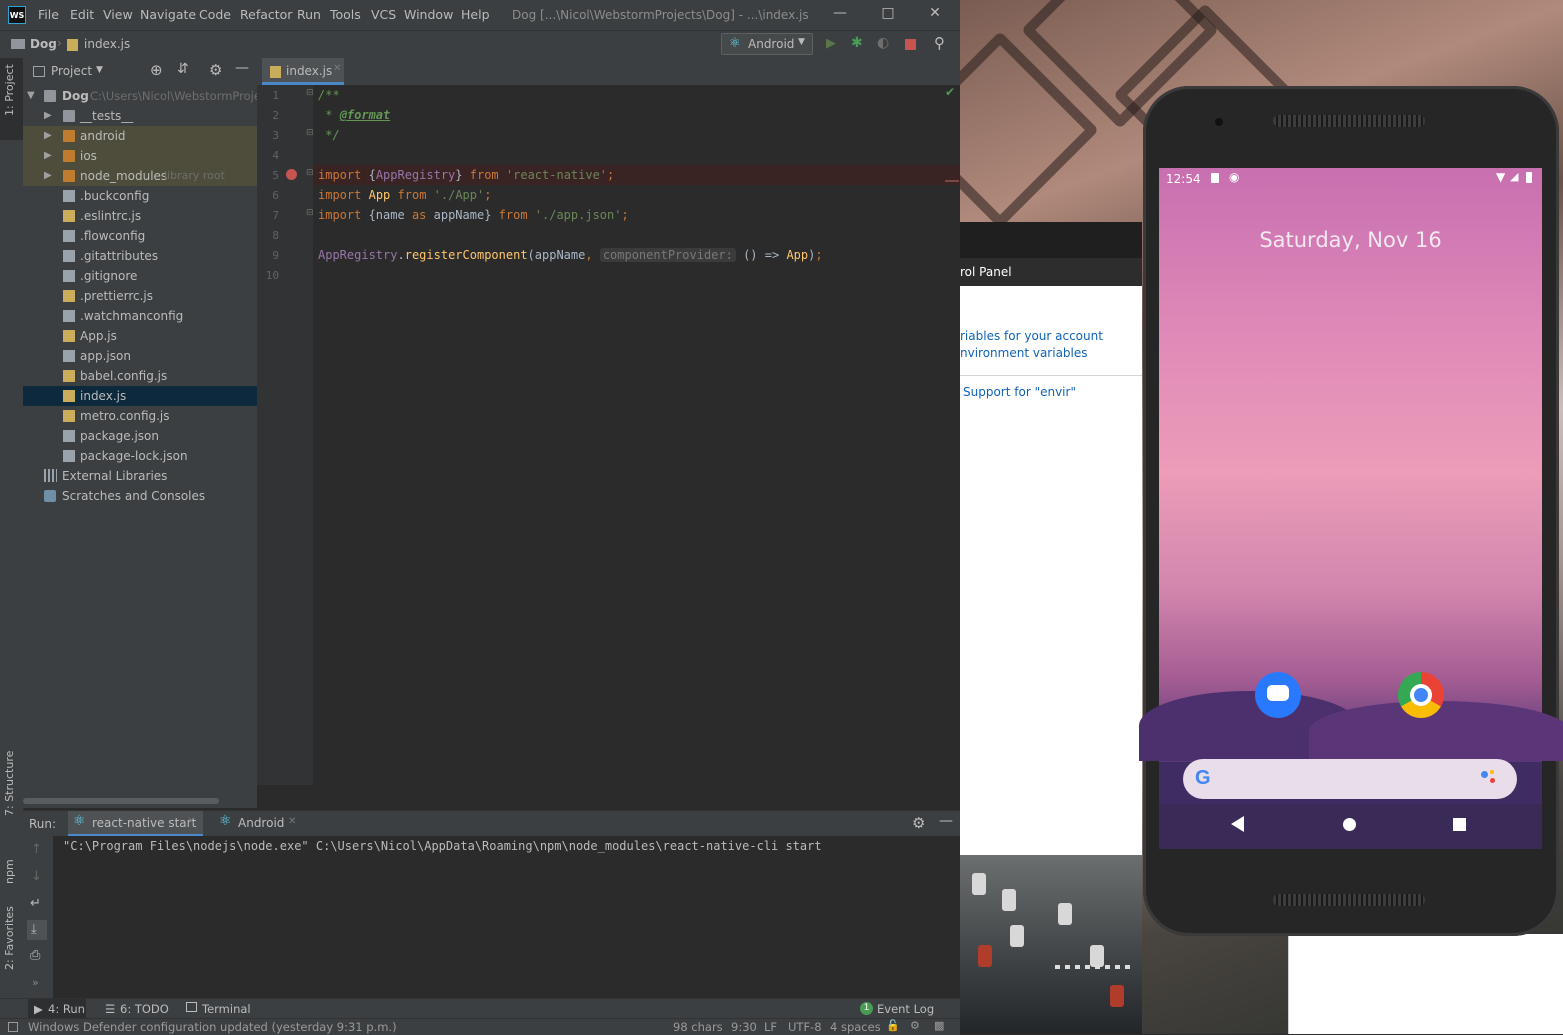 The height and width of the screenshot is (1035, 1563). Describe the element at coordinates (140, 196) in the screenshot. I see `tree-item: .buckconfig` at that location.